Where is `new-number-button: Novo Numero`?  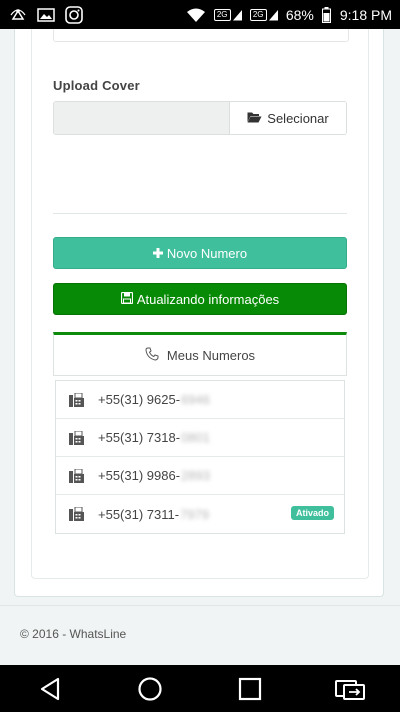 new-number-button: Novo Numero is located at coordinates (200, 253).